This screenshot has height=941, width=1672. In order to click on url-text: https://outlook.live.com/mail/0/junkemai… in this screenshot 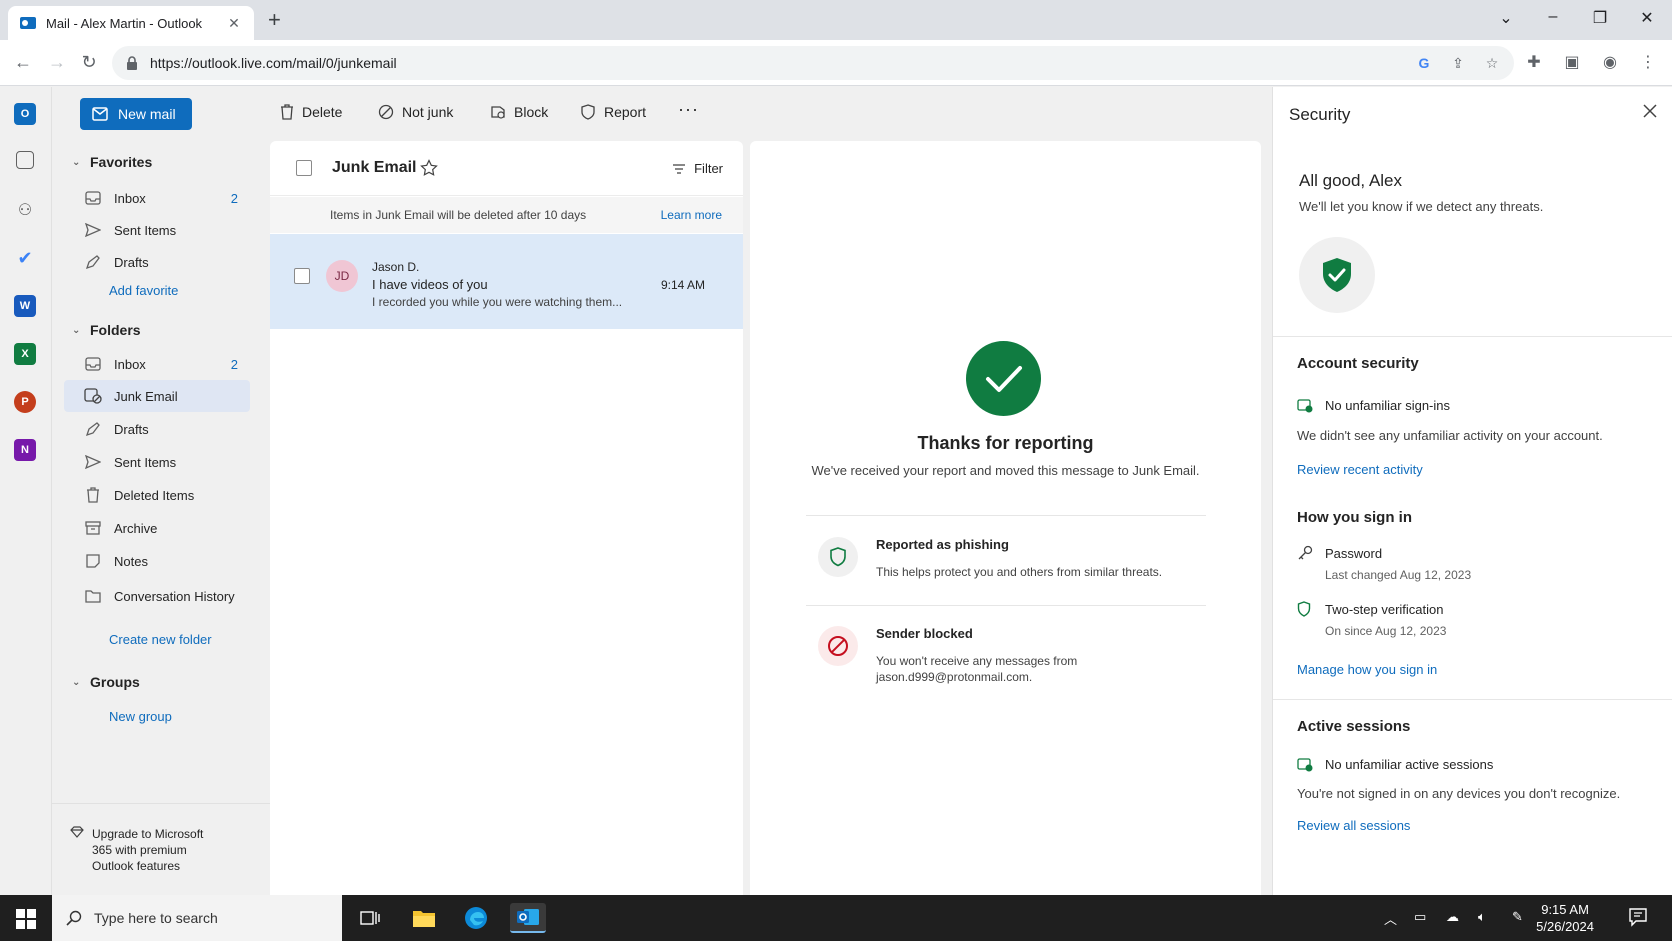, I will do `click(273, 63)`.